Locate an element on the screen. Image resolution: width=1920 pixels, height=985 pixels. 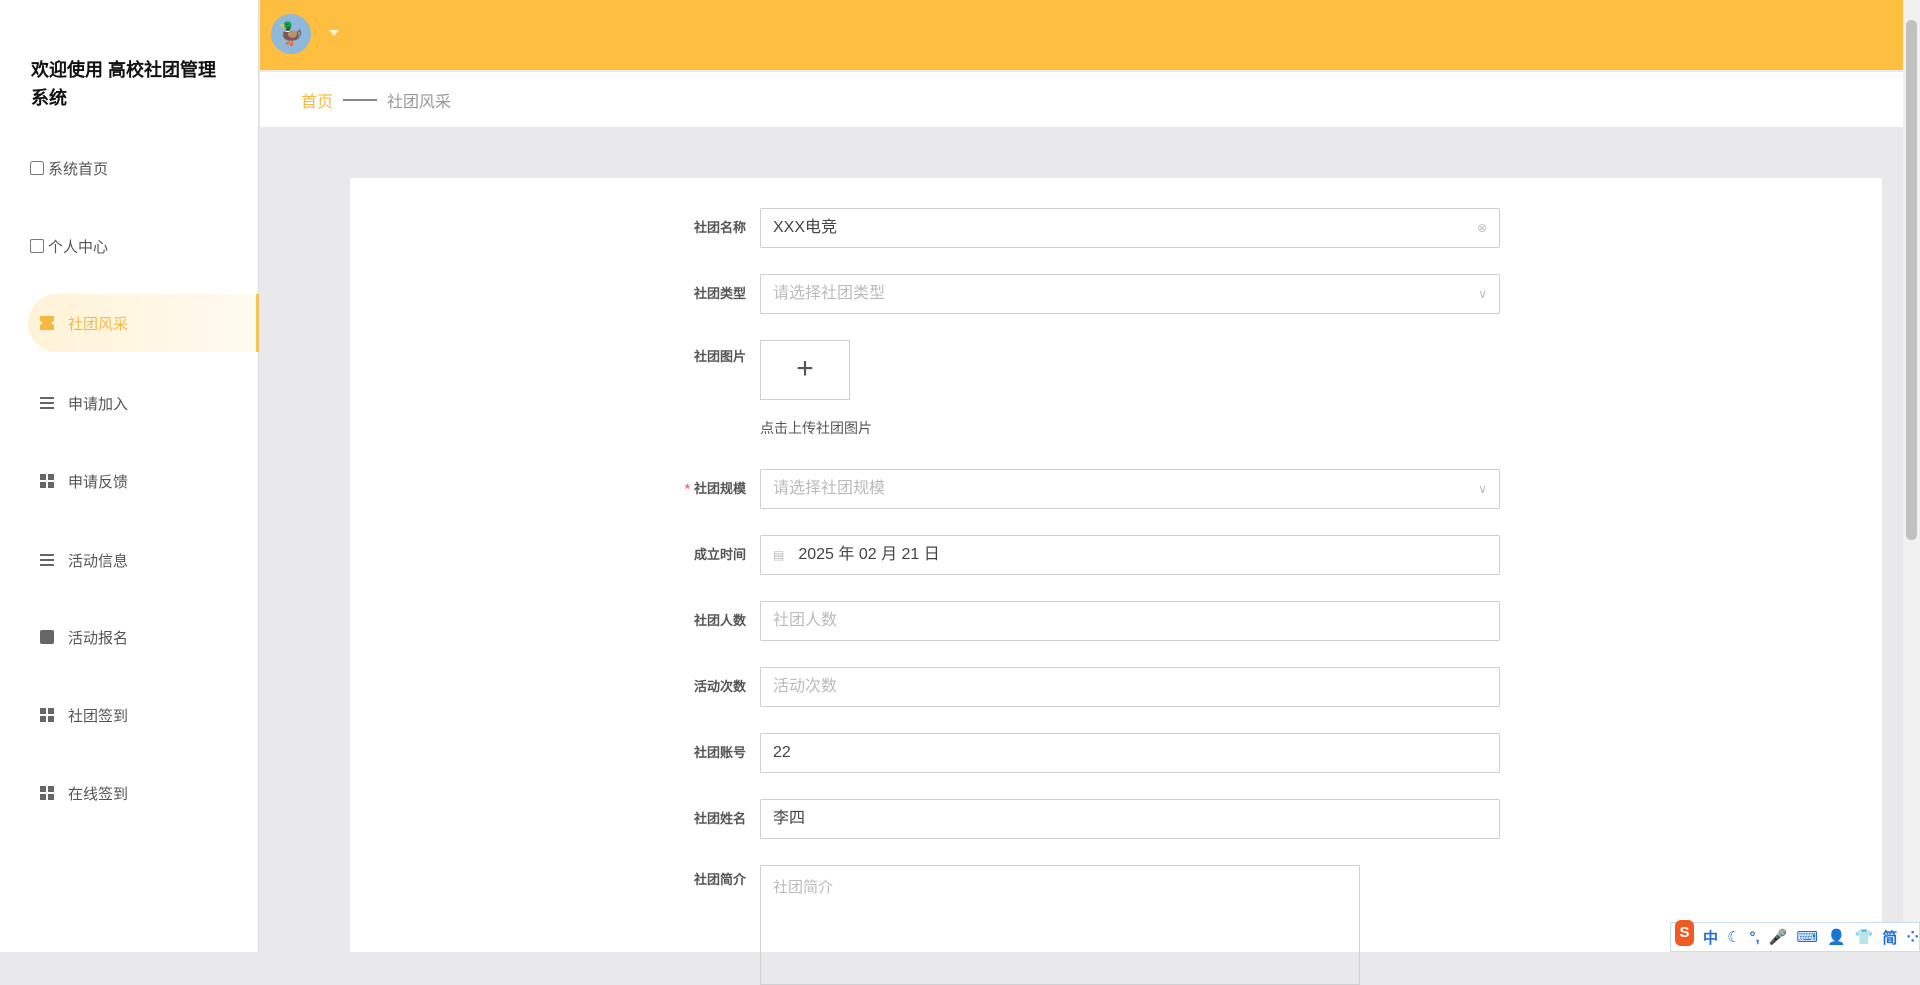
sidebar-item-label: 申请加入 is located at coordinates (98, 404).